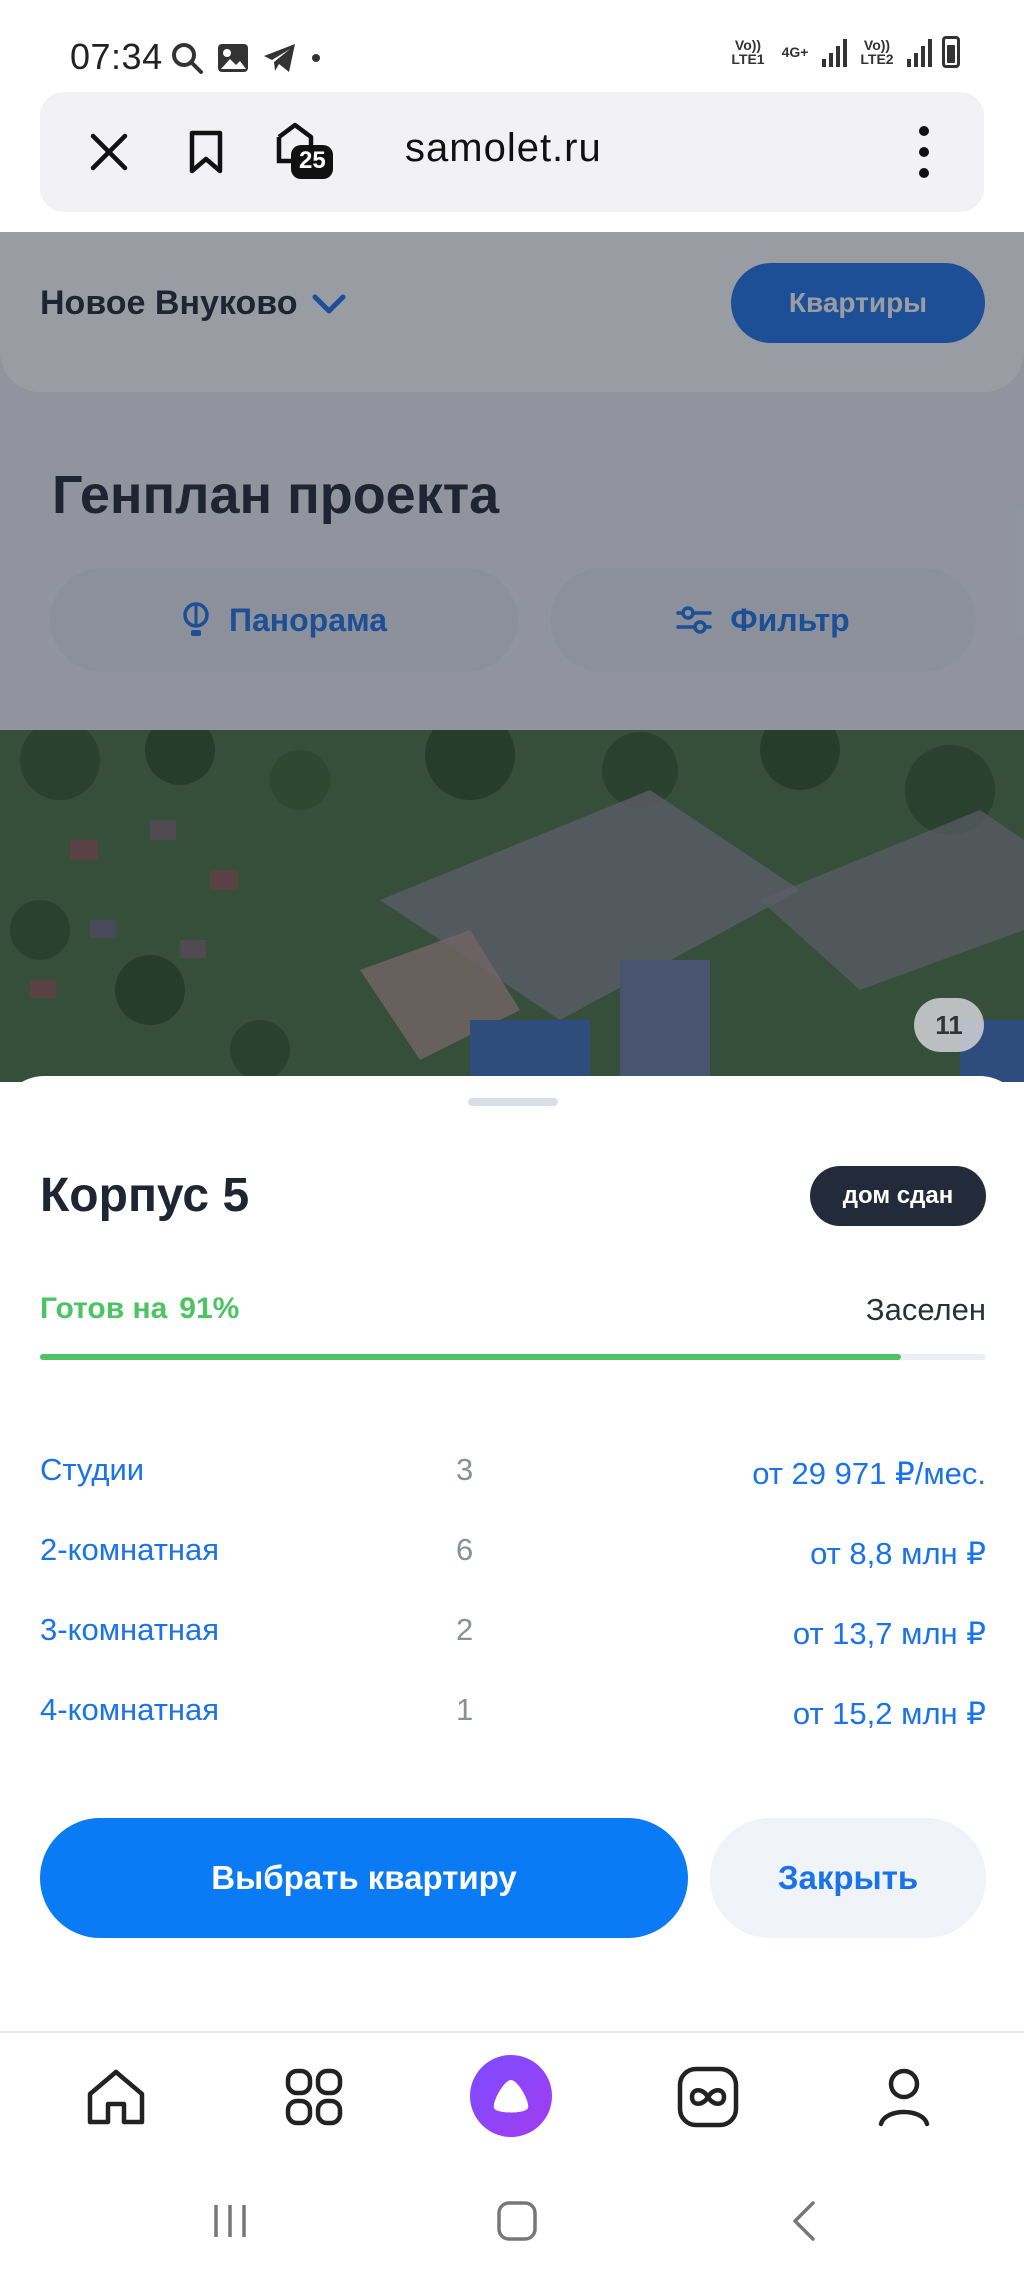 The width and height of the screenshot is (1024, 2275). What do you see at coordinates (130, 1709) in the screenshot?
I see `apartment-type: 4-комнатная` at bounding box center [130, 1709].